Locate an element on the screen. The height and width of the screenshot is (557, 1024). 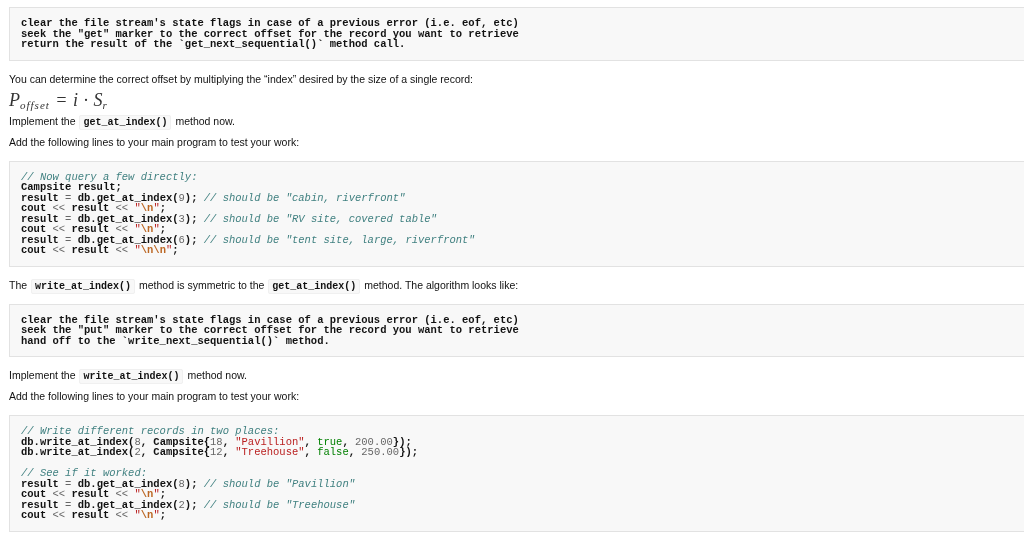
code-line: // Write different records in two places: is located at coordinates (150, 431).